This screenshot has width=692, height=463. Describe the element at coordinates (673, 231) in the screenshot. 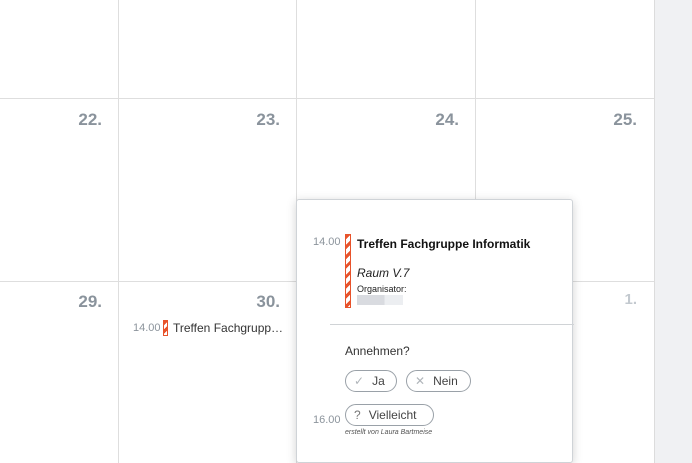

I see `calendar-side-gutter` at that location.